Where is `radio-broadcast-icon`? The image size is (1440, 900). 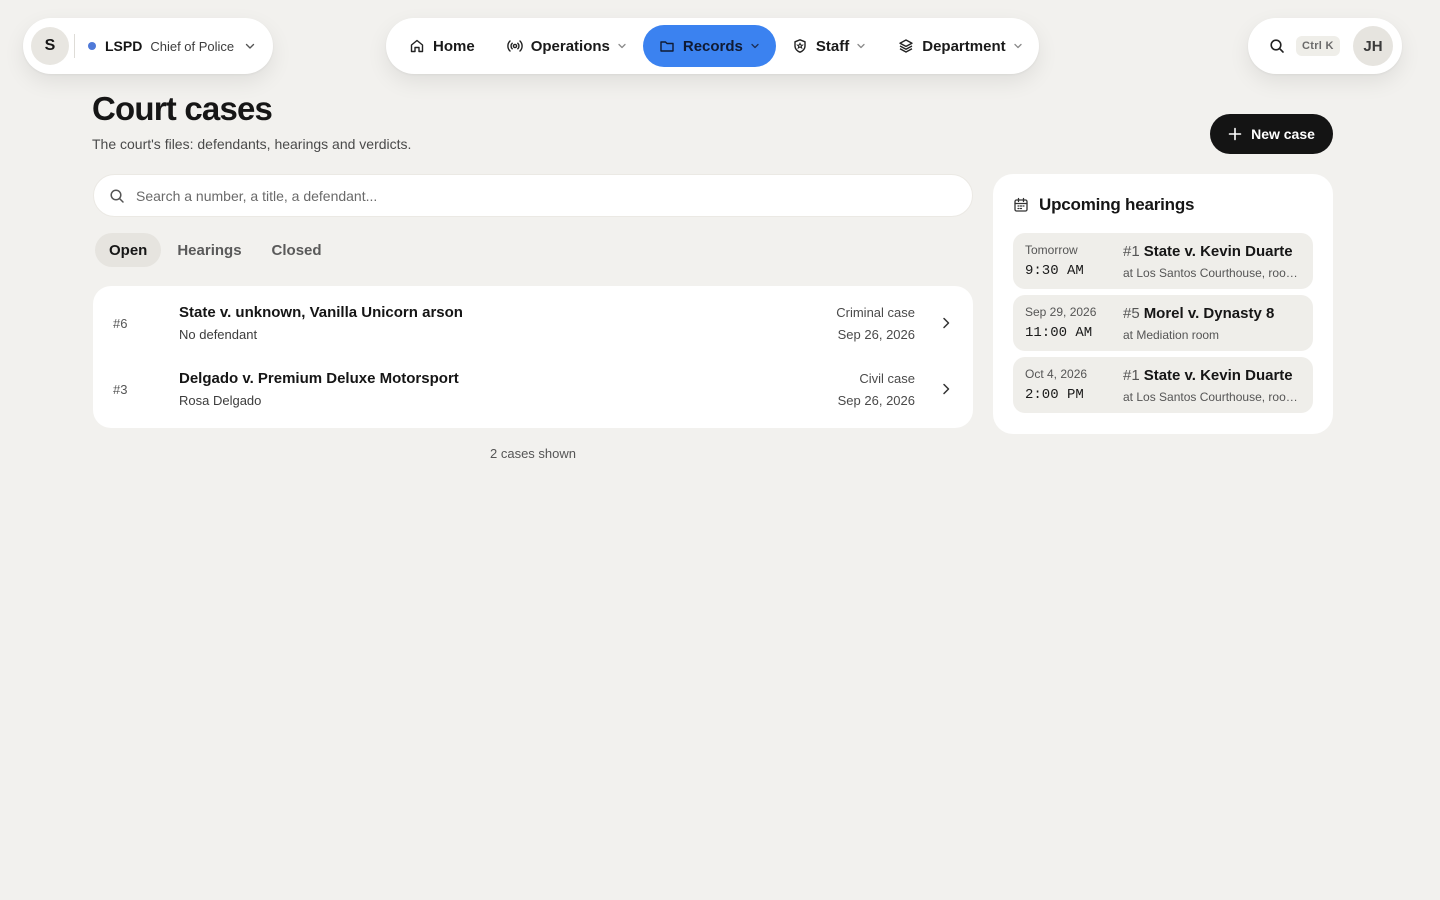 radio-broadcast-icon is located at coordinates (514, 46).